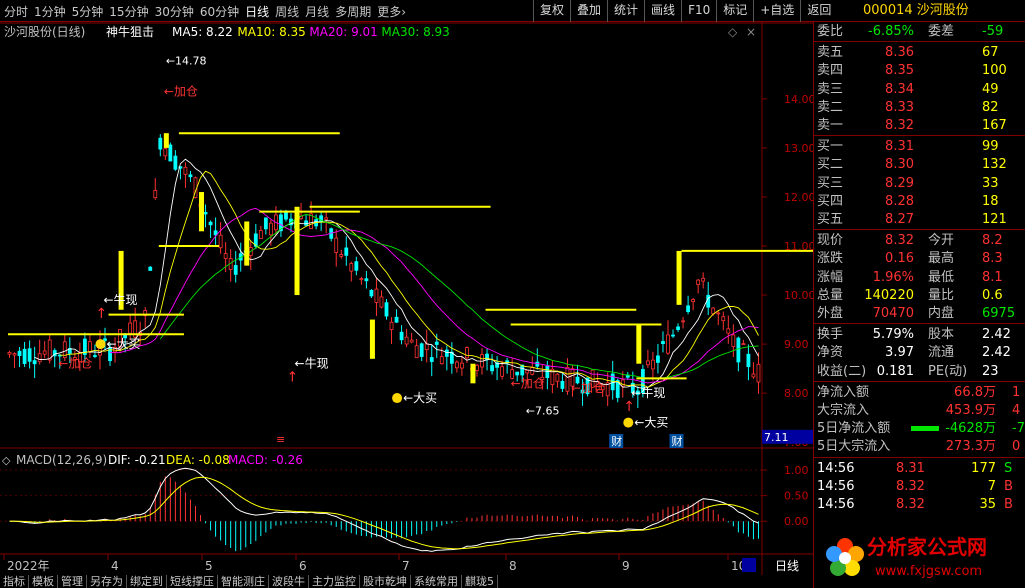 The width and height of the screenshot is (1025, 588). Describe the element at coordinates (543, 410) in the screenshot. I see `low-price-label: ←7.65` at that location.